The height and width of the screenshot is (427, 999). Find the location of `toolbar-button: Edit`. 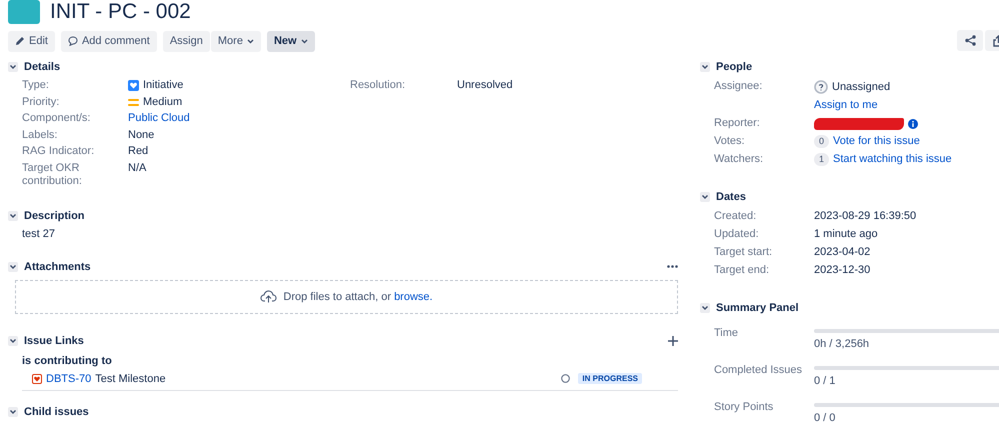

toolbar-button: Edit is located at coordinates (31, 41).